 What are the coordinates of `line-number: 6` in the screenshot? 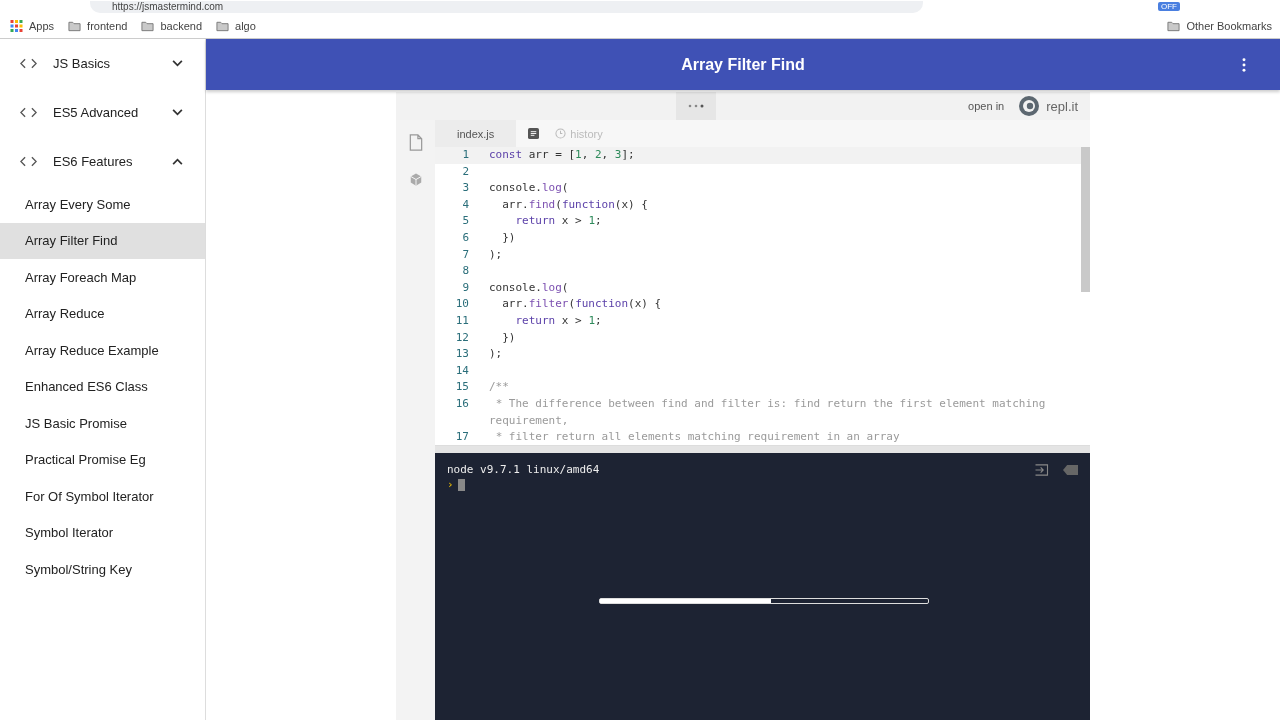 It's located at (465, 237).